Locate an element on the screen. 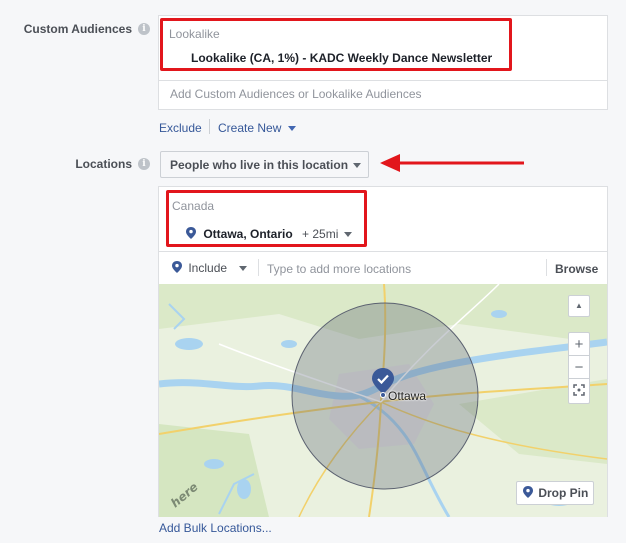  link-divider is located at coordinates (209, 126).